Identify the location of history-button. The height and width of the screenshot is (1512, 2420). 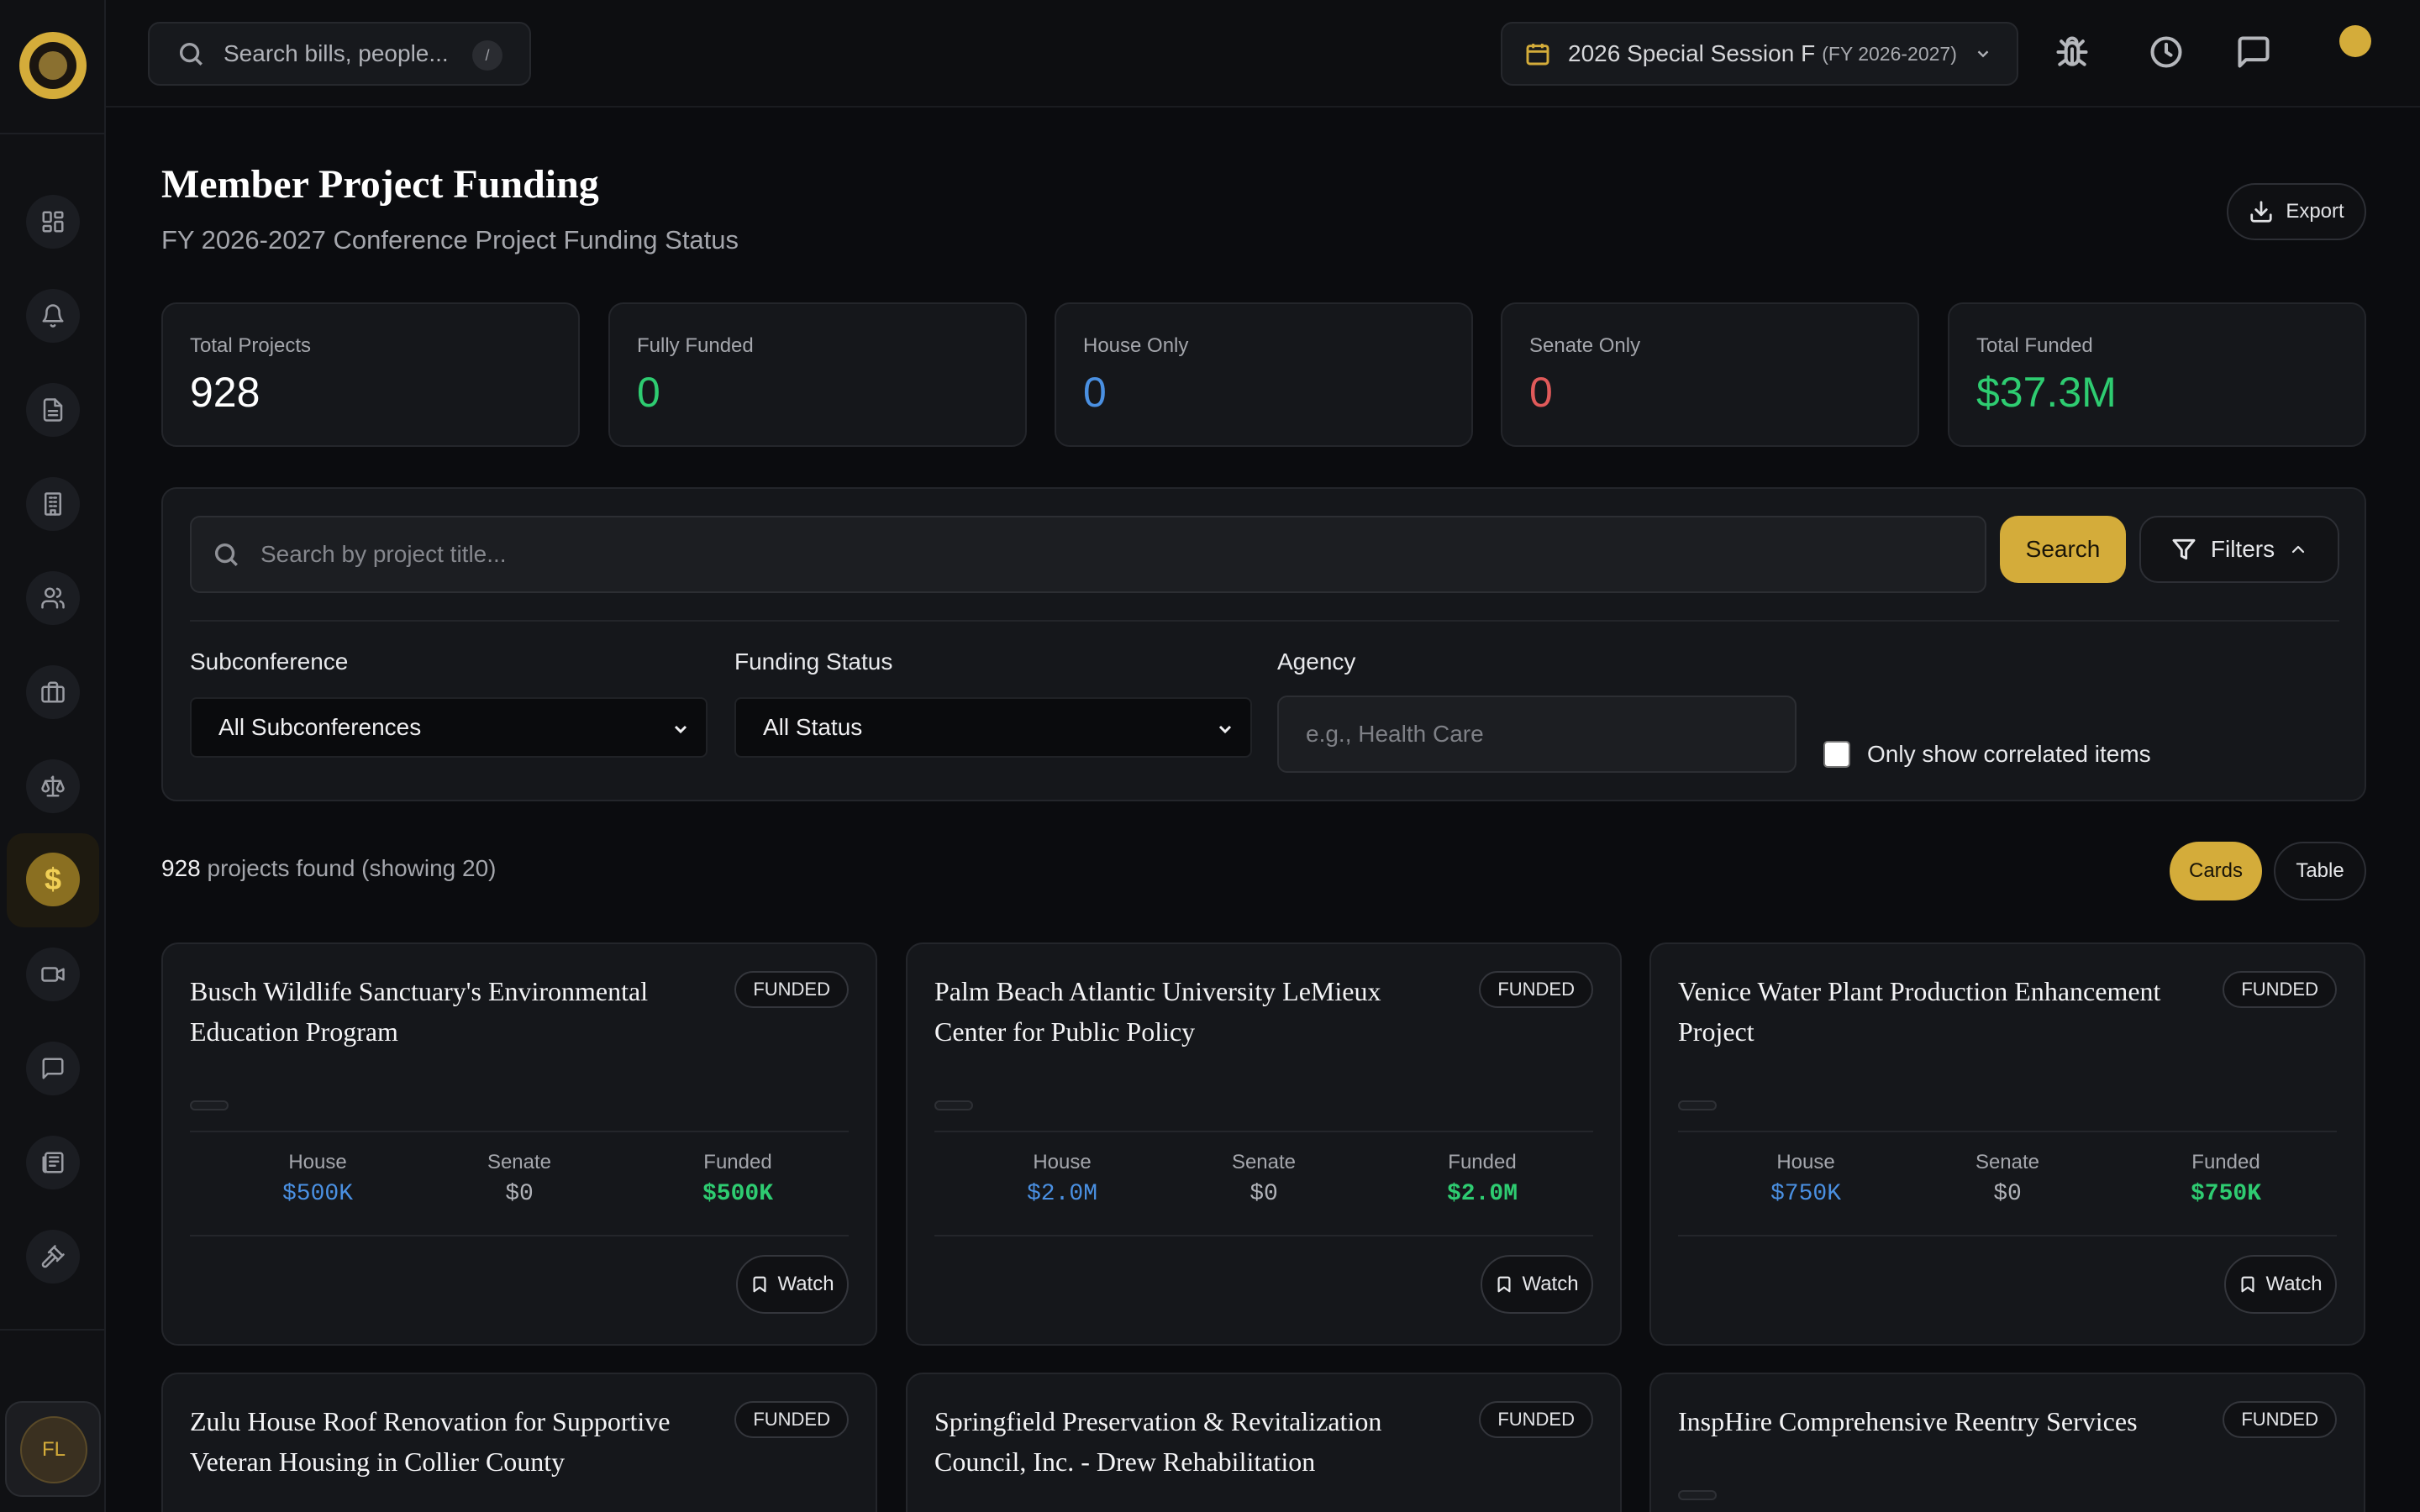
(2166, 52).